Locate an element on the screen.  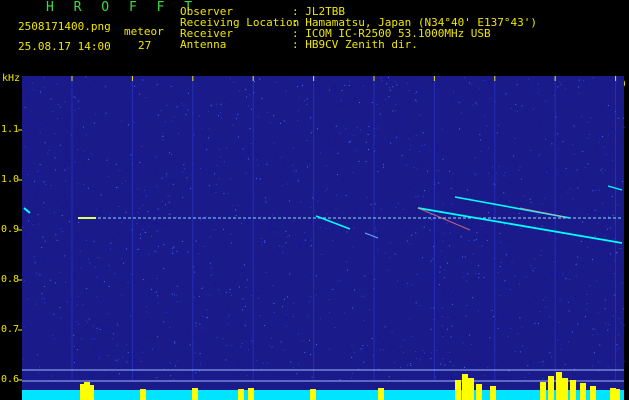
signal-strength-bar is located at coordinates (323, 395).